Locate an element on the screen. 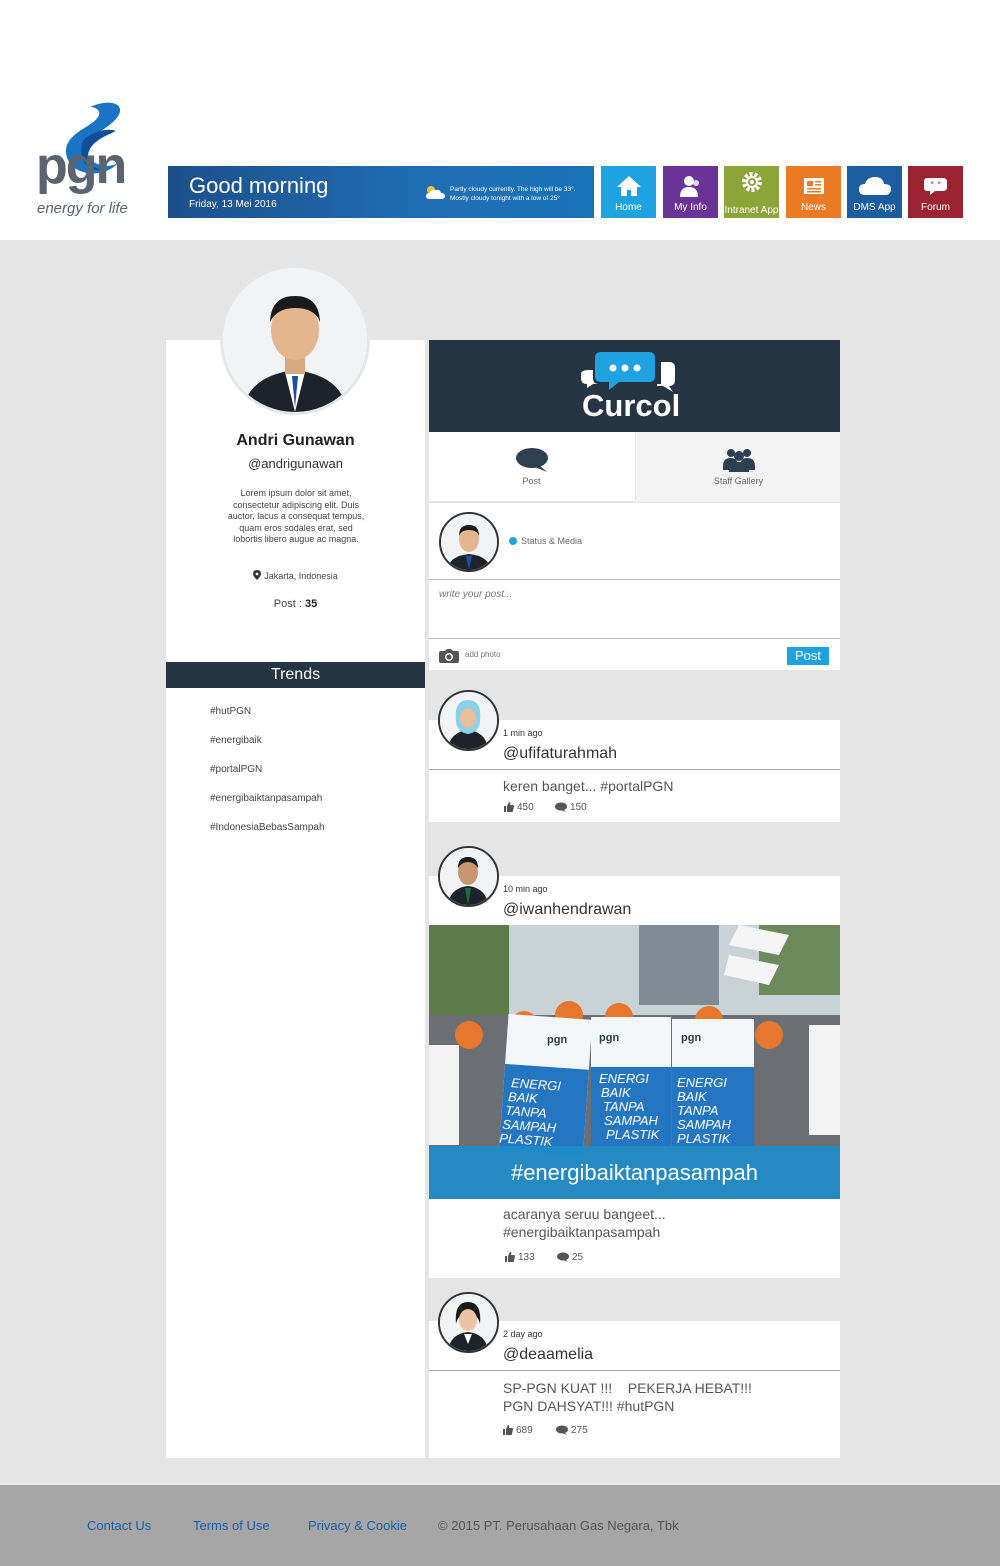  greeting-title: Good morning is located at coordinates (259, 185).